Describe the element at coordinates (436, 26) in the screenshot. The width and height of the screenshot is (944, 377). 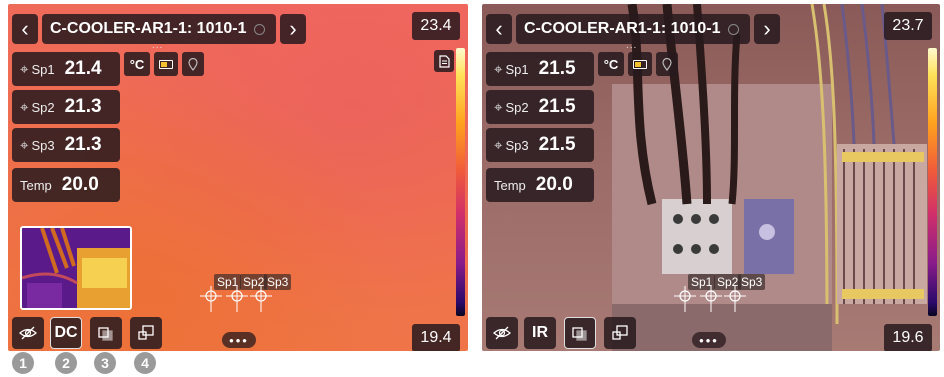
I see `scale-max-label: 23.4` at that location.